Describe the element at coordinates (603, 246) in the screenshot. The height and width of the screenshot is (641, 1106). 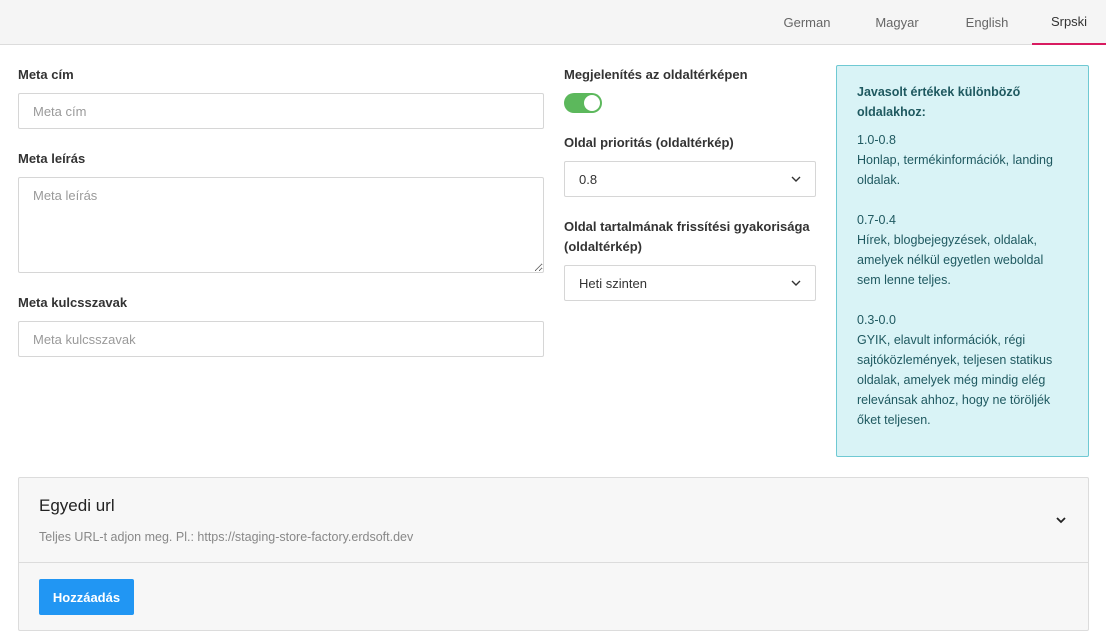
I see `frequency-label-line2: (oldaltérkép)` at that location.